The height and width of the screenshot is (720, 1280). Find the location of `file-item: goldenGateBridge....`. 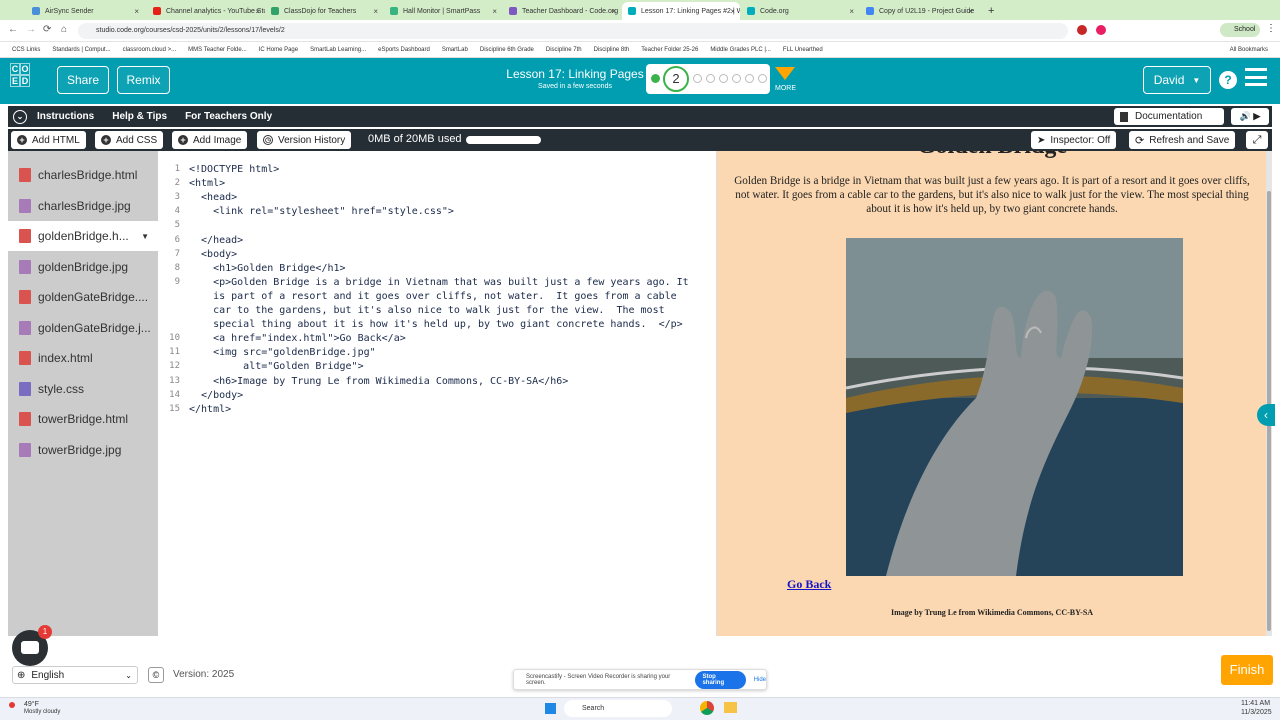

file-item: goldenGateBridge.... is located at coordinates (83, 297).